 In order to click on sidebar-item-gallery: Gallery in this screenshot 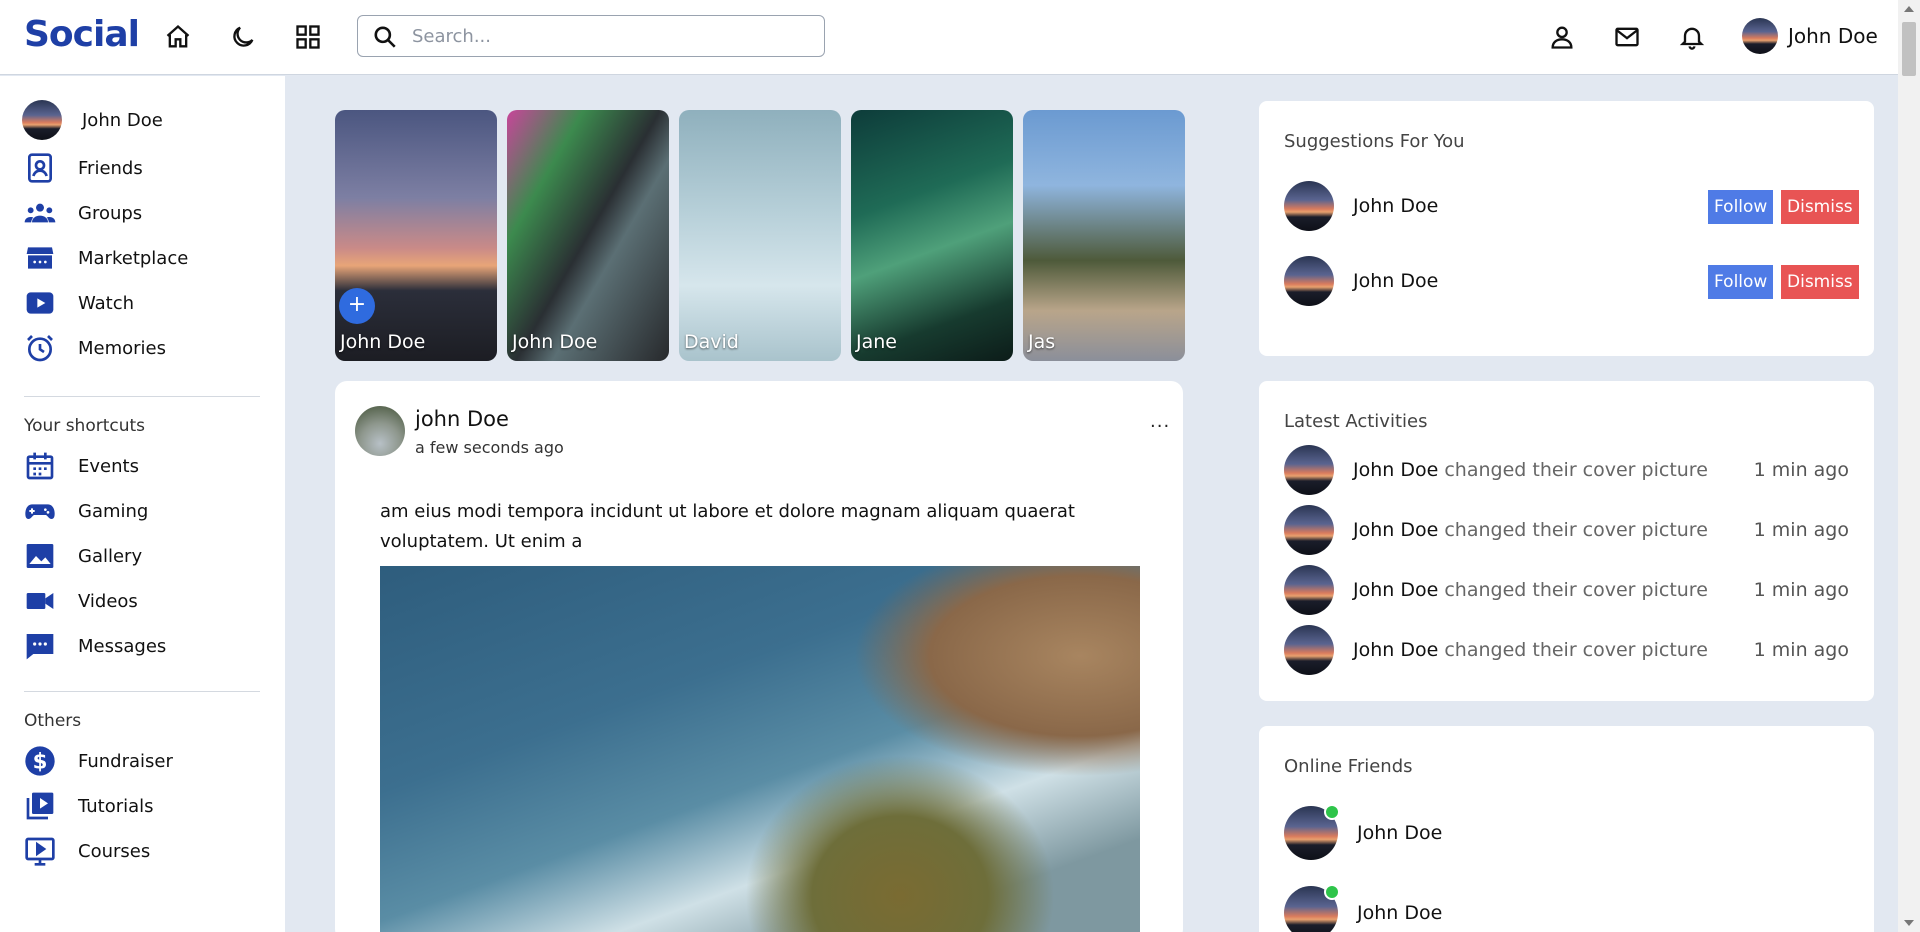, I will do `click(82, 556)`.